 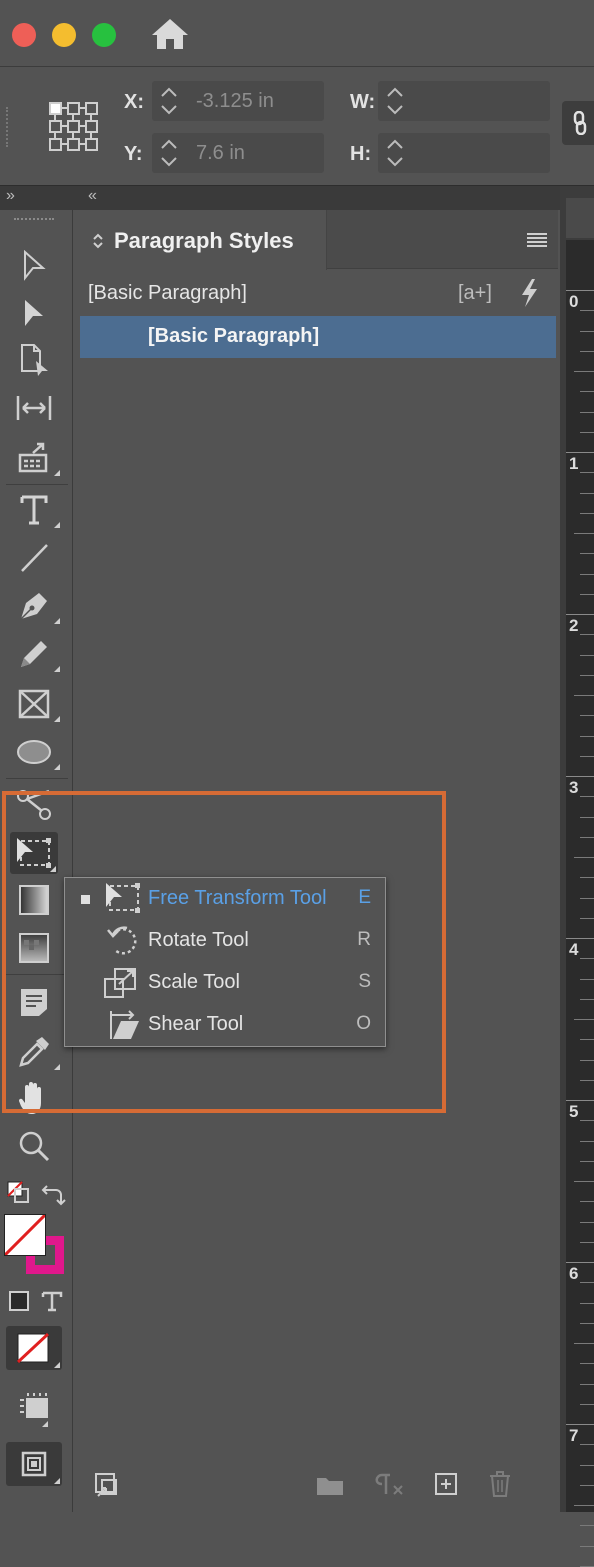 I want to click on new-style-group-button, so click(x=330, y=1487).